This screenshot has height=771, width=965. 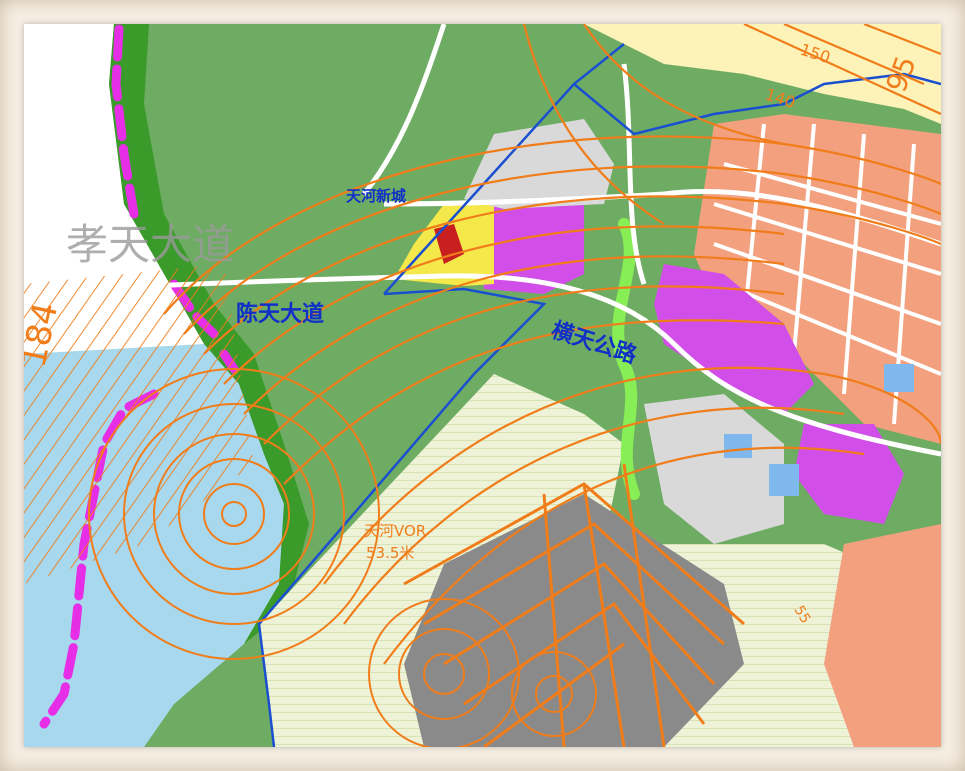 What do you see at coordinates (390, 553) in the screenshot?
I see `label-vor-height: 53.5米` at bounding box center [390, 553].